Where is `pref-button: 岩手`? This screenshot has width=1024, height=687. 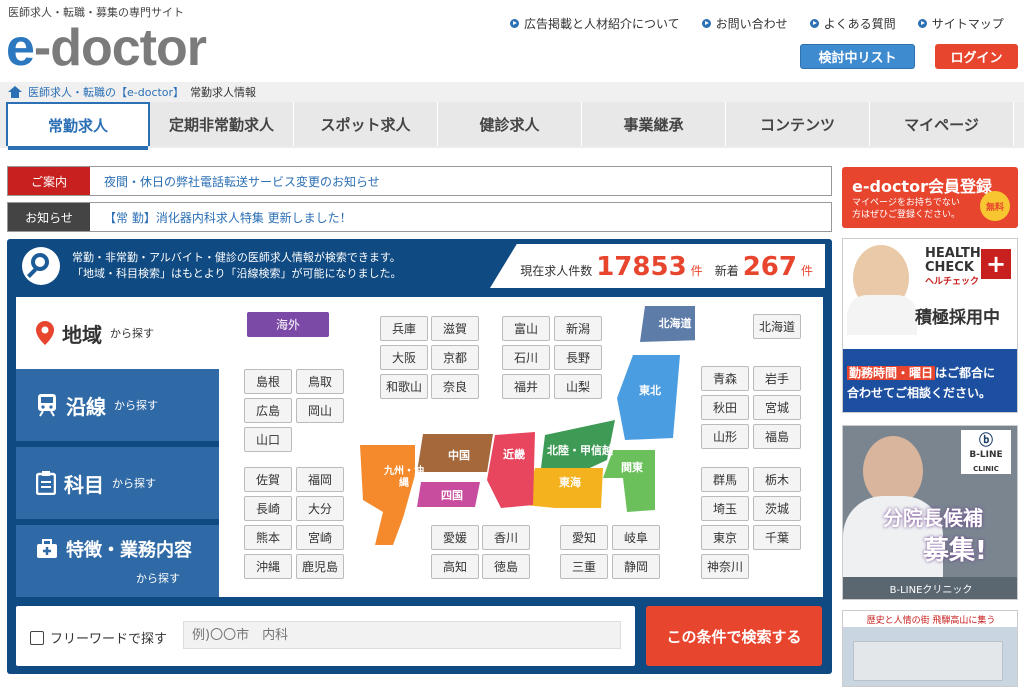
pref-button: 岩手 is located at coordinates (777, 378).